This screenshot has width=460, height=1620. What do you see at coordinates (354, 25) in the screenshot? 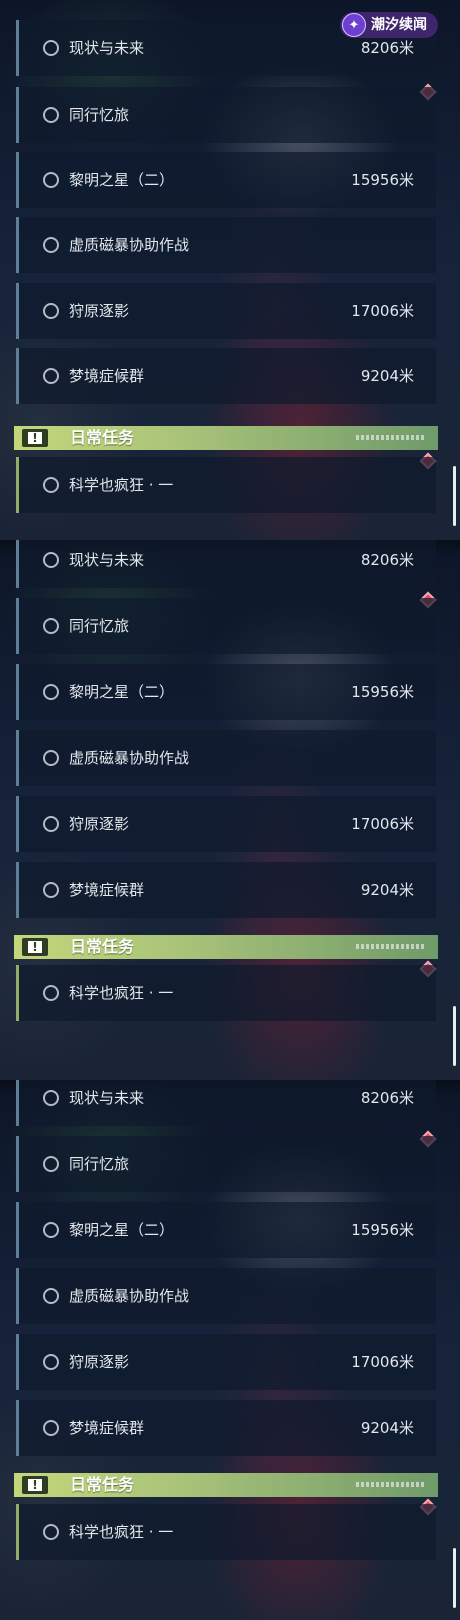
I see `wave-logo-icon: ✦` at bounding box center [354, 25].